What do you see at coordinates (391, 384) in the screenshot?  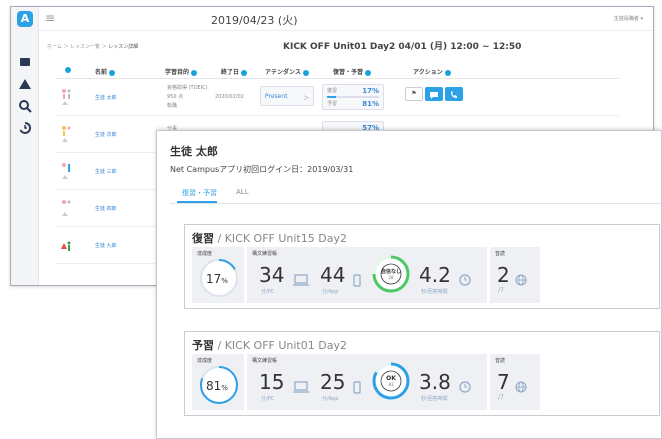 I see `confidence-count: 83` at bounding box center [391, 384].